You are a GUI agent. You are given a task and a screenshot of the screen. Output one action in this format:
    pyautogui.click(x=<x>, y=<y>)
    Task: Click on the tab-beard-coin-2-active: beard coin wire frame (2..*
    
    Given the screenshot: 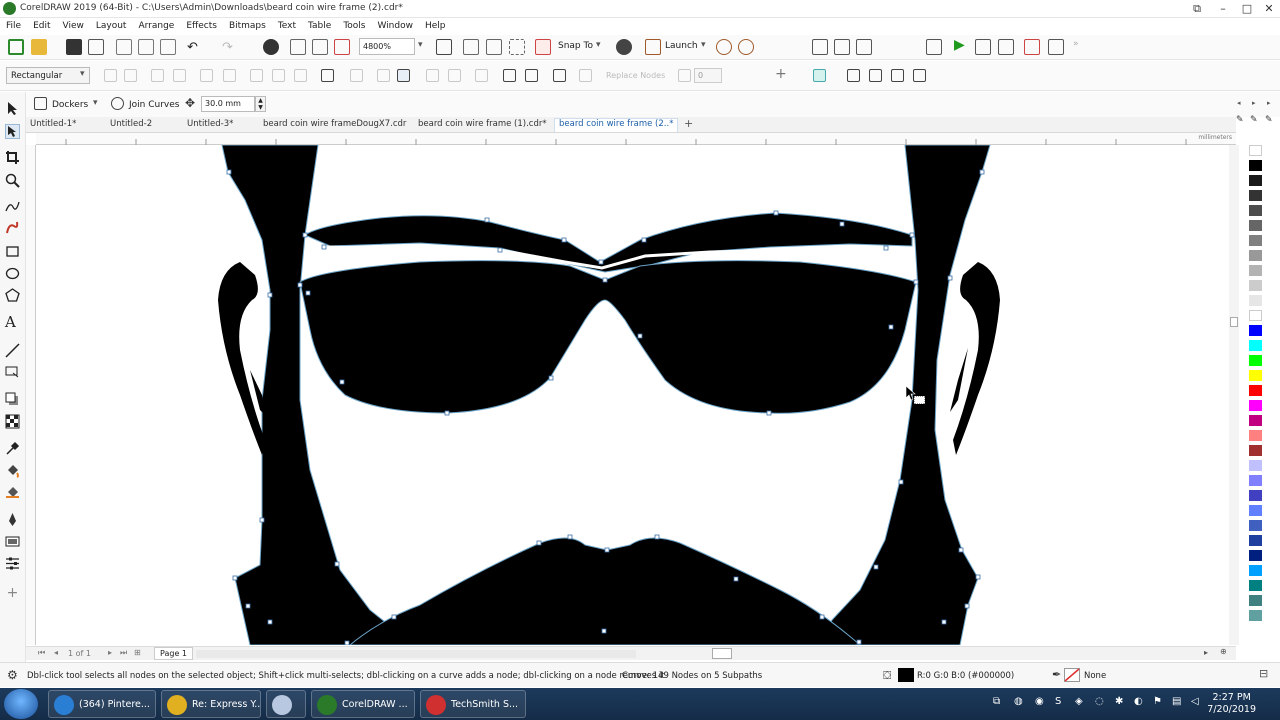 What is the action you would take?
    pyautogui.click(x=616, y=125)
    